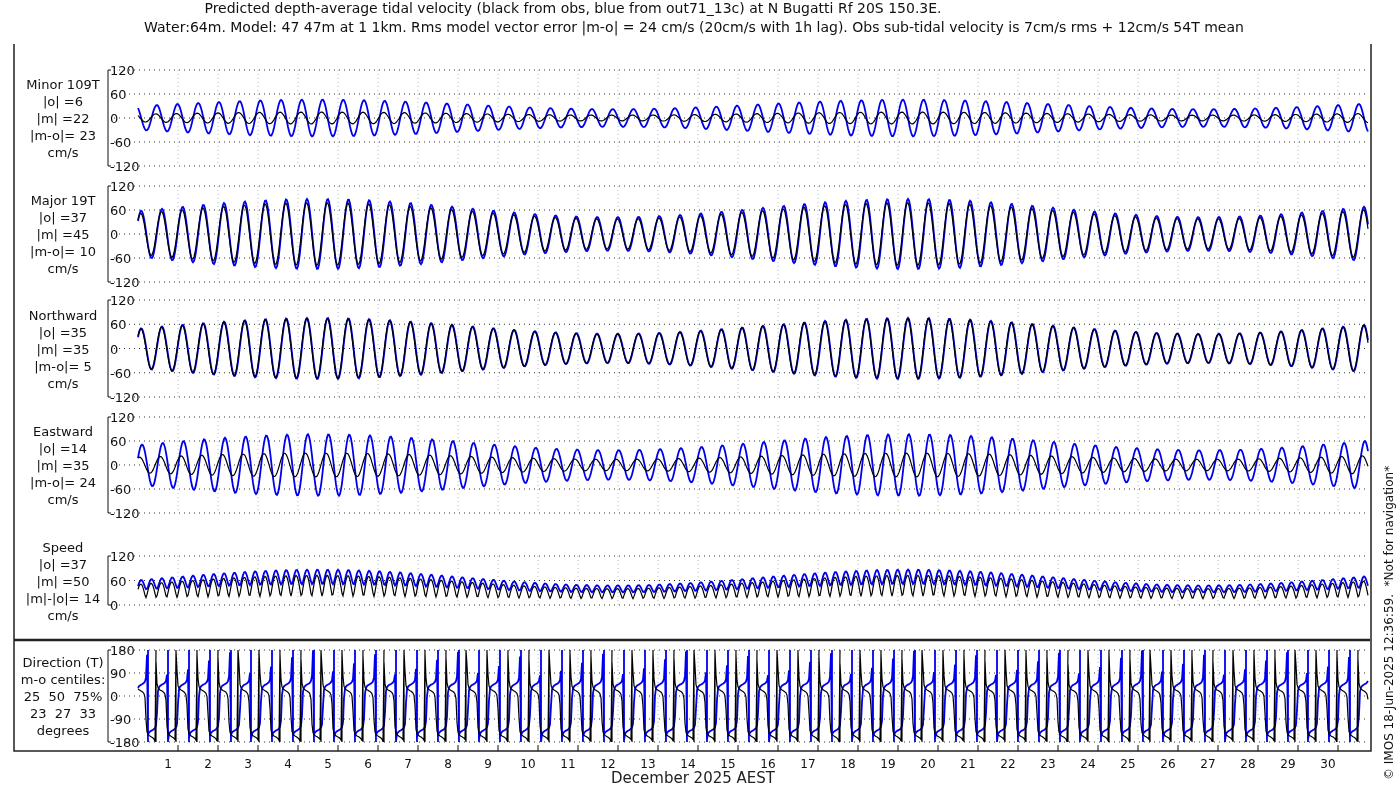  Describe the element at coordinates (63, 482) in the screenshot. I see `panel-label: |m-o|= 24` at that location.